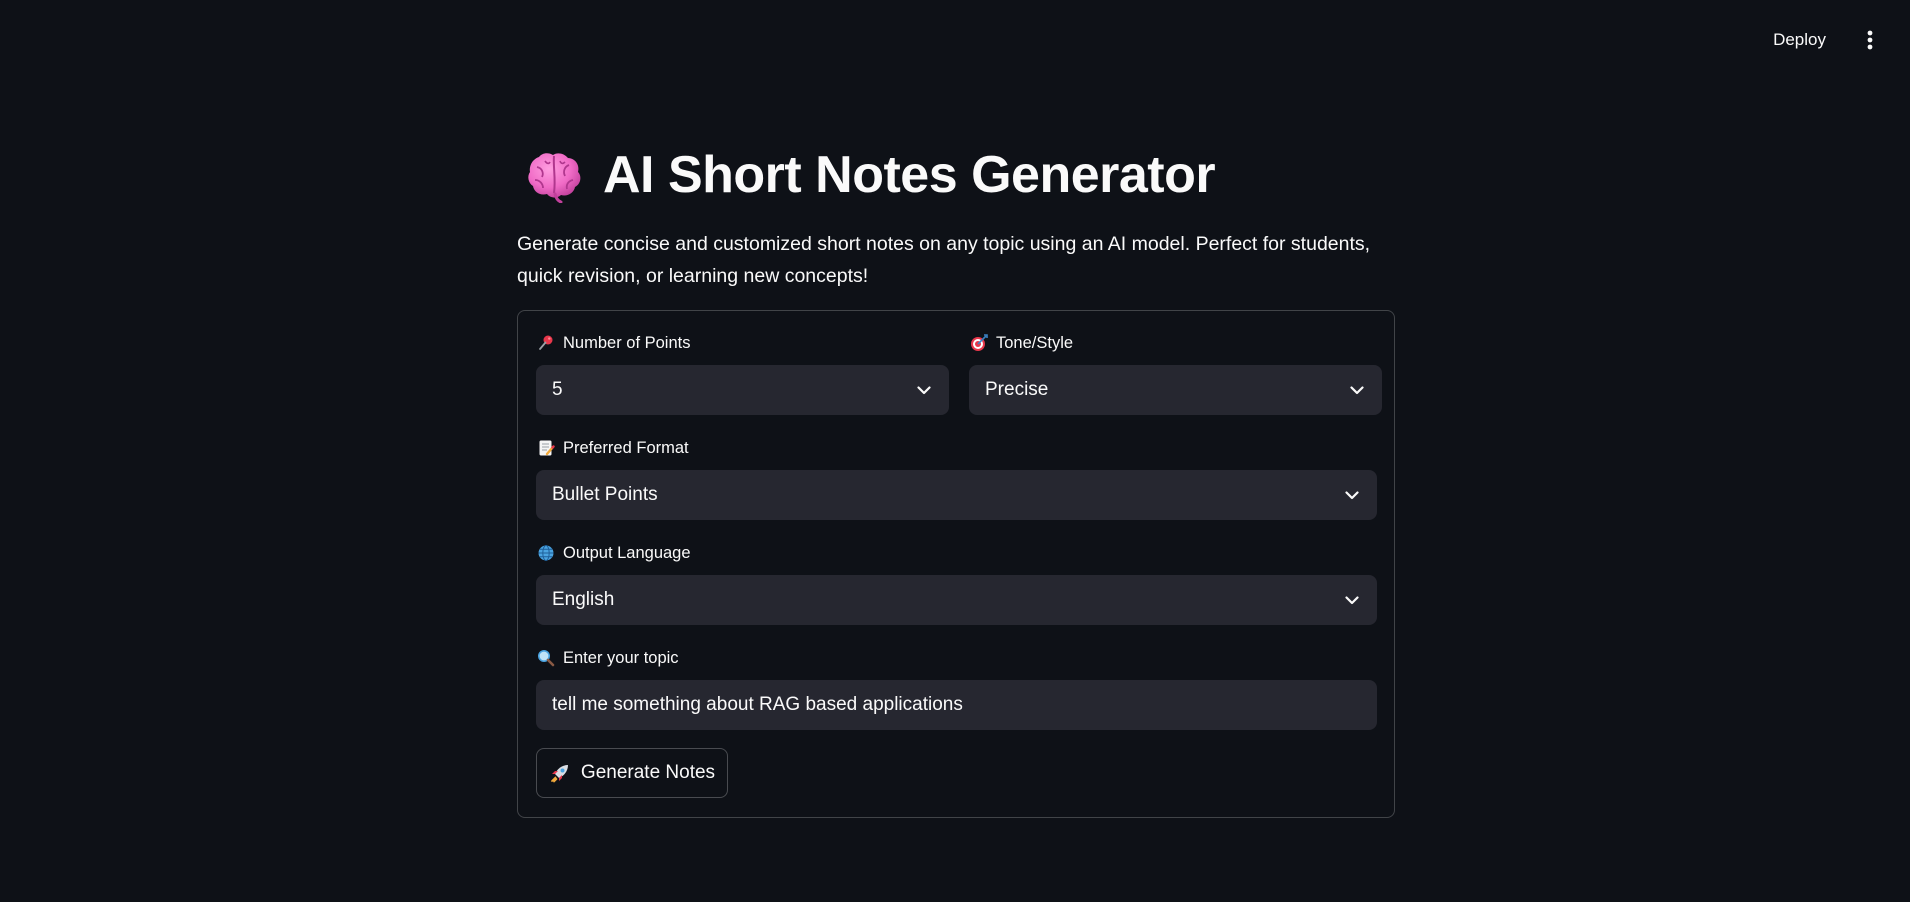  Describe the element at coordinates (583, 599) in the screenshot. I see `language-value: English` at that location.